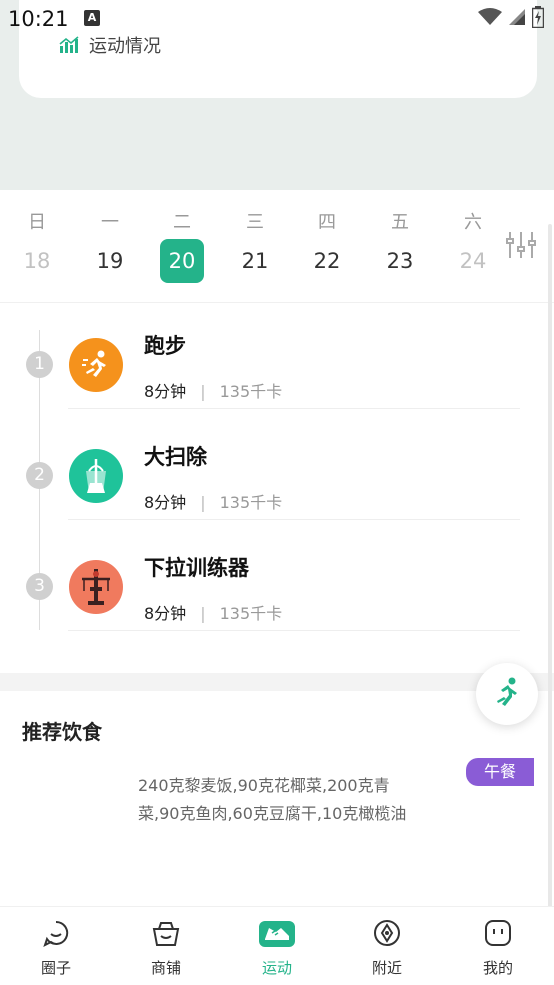 The image size is (554, 985). I want to click on basket-icon, so click(166, 934).